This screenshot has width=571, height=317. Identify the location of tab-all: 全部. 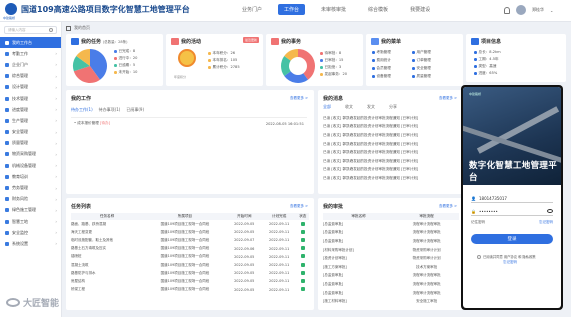
(327, 107).